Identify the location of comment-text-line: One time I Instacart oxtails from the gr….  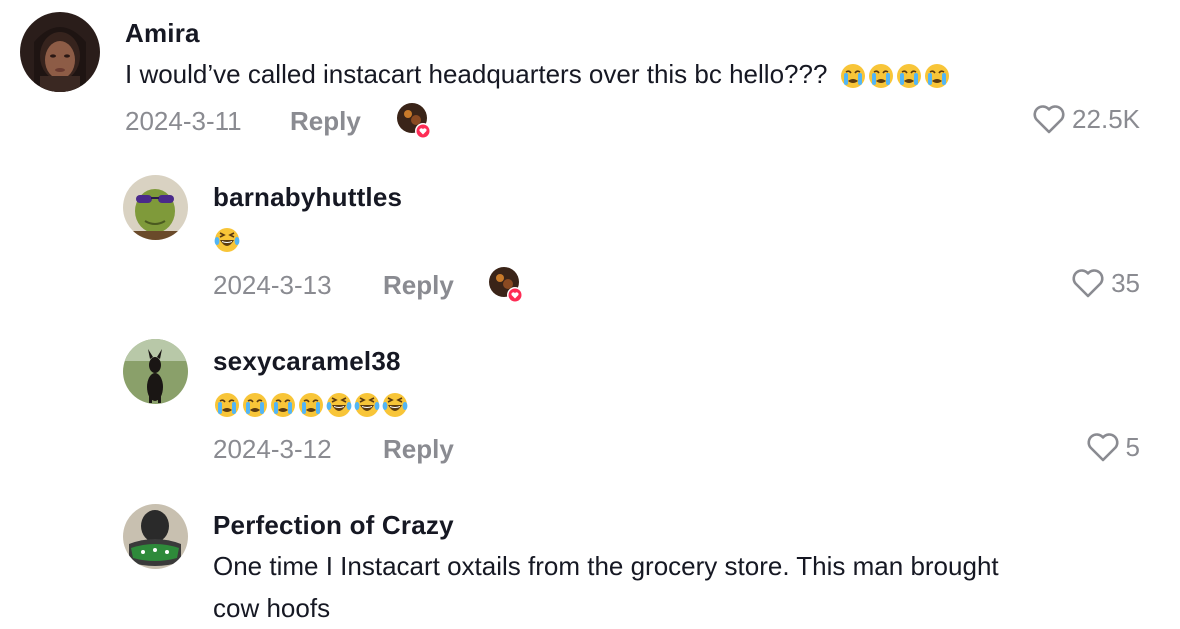
(606, 566).